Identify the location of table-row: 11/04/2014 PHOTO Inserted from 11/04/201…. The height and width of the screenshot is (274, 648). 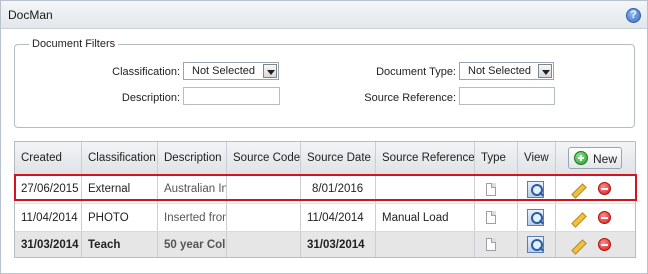
(325, 217).